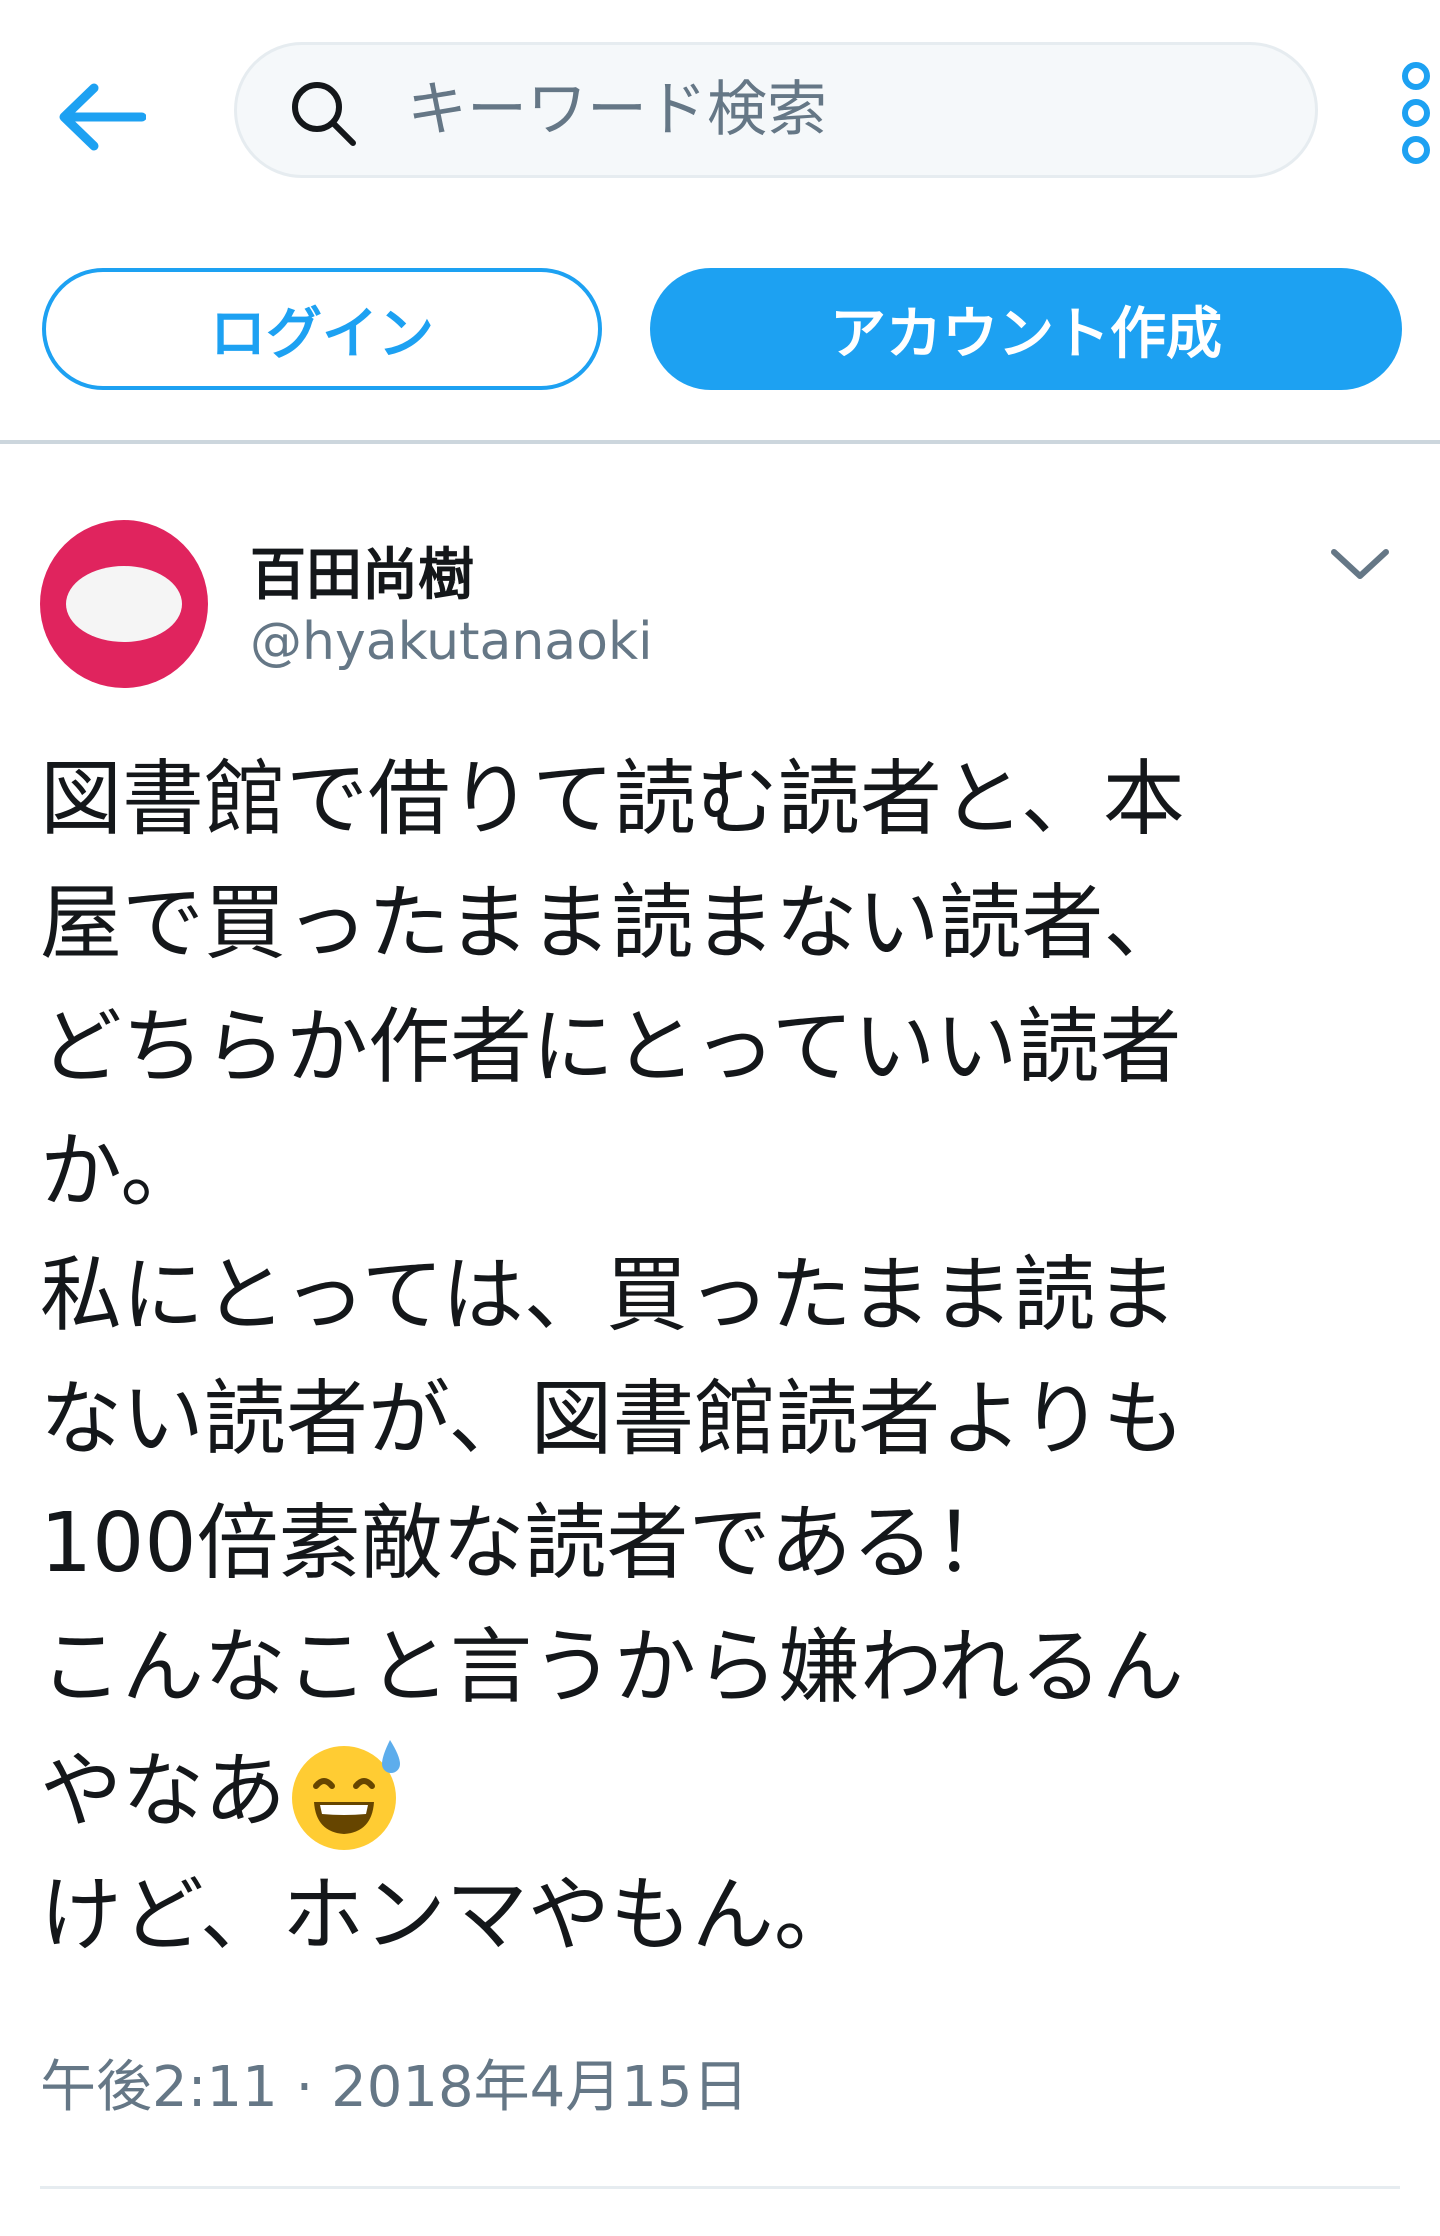 The width and height of the screenshot is (1440, 2236). I want to click on tweet-line-with-emoji: やなあ, so click(720, 1792).